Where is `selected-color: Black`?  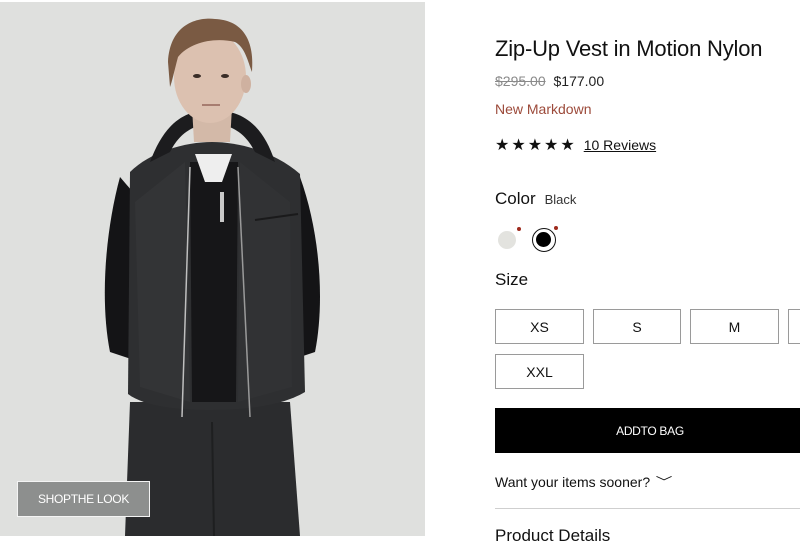
selected-color: Black is located at coordinates (560, 199).